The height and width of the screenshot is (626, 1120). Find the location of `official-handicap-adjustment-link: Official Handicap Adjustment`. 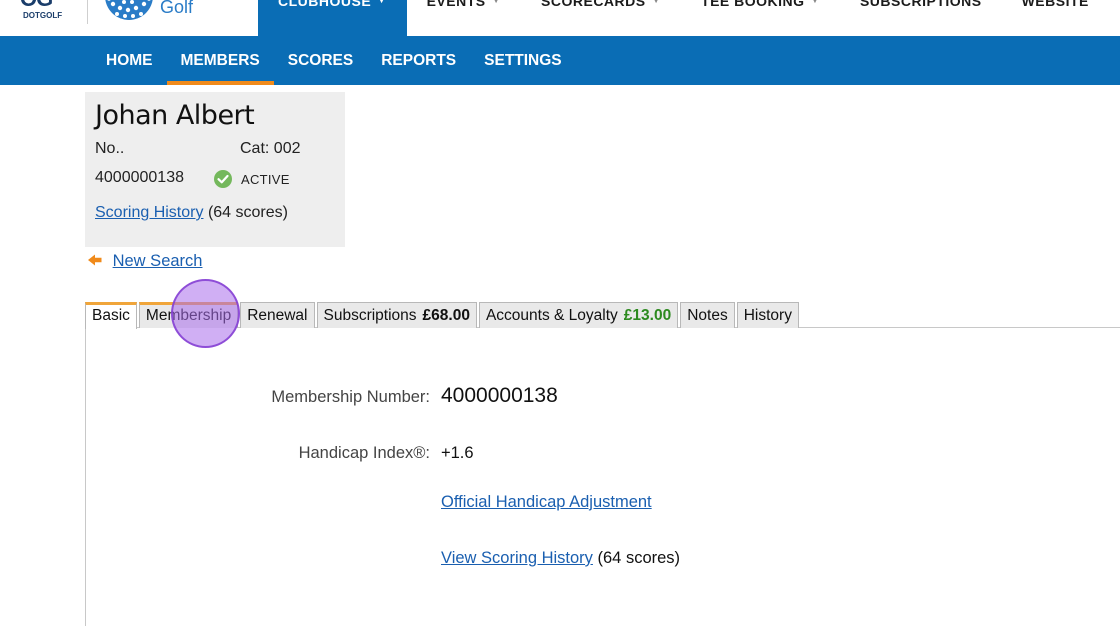

official-handicap-adjustment-link: Official Handicap Adjustment is located at coordinates (546, 502).